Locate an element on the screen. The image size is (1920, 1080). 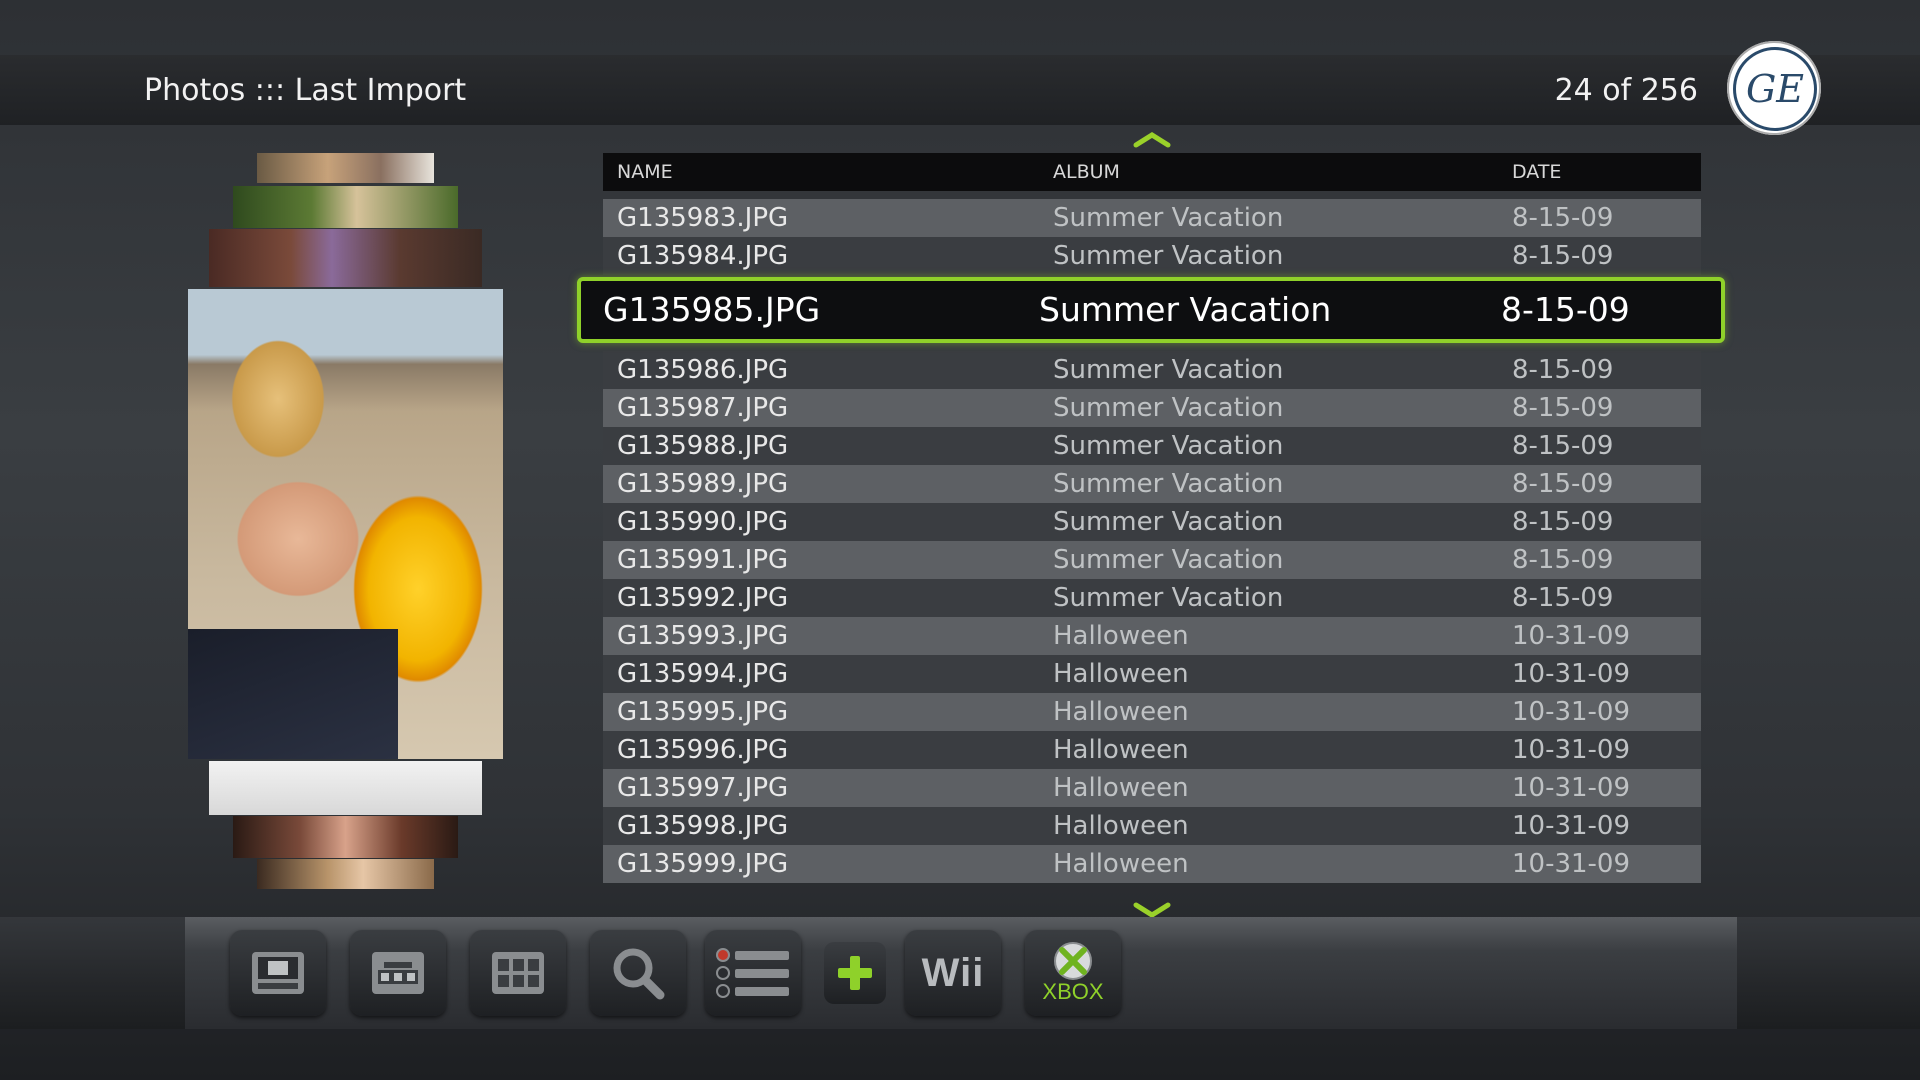
row-name: G135987.JPG is located at coordinates (703, 408).